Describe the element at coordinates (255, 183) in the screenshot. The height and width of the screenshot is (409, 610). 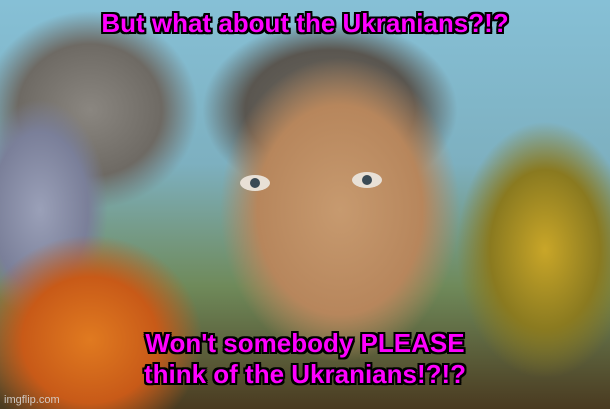
I see `left-eye` at that location.